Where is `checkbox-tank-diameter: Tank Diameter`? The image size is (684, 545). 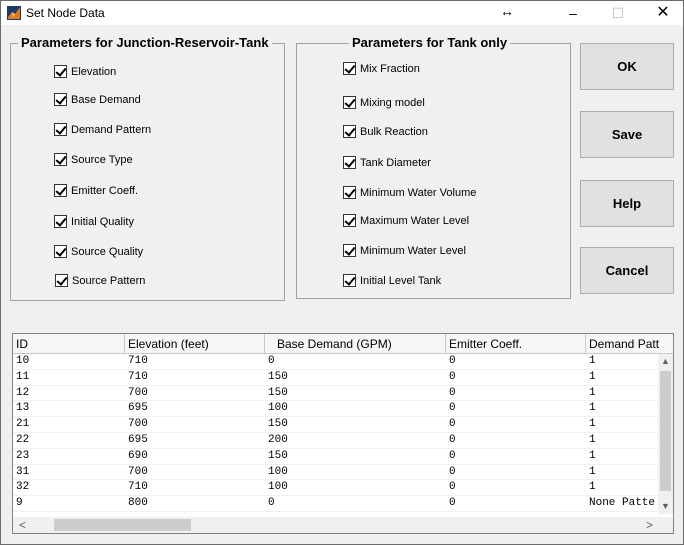
checkbox-tank-diameter: Tank Diameter is located at coordinates (387, 162).